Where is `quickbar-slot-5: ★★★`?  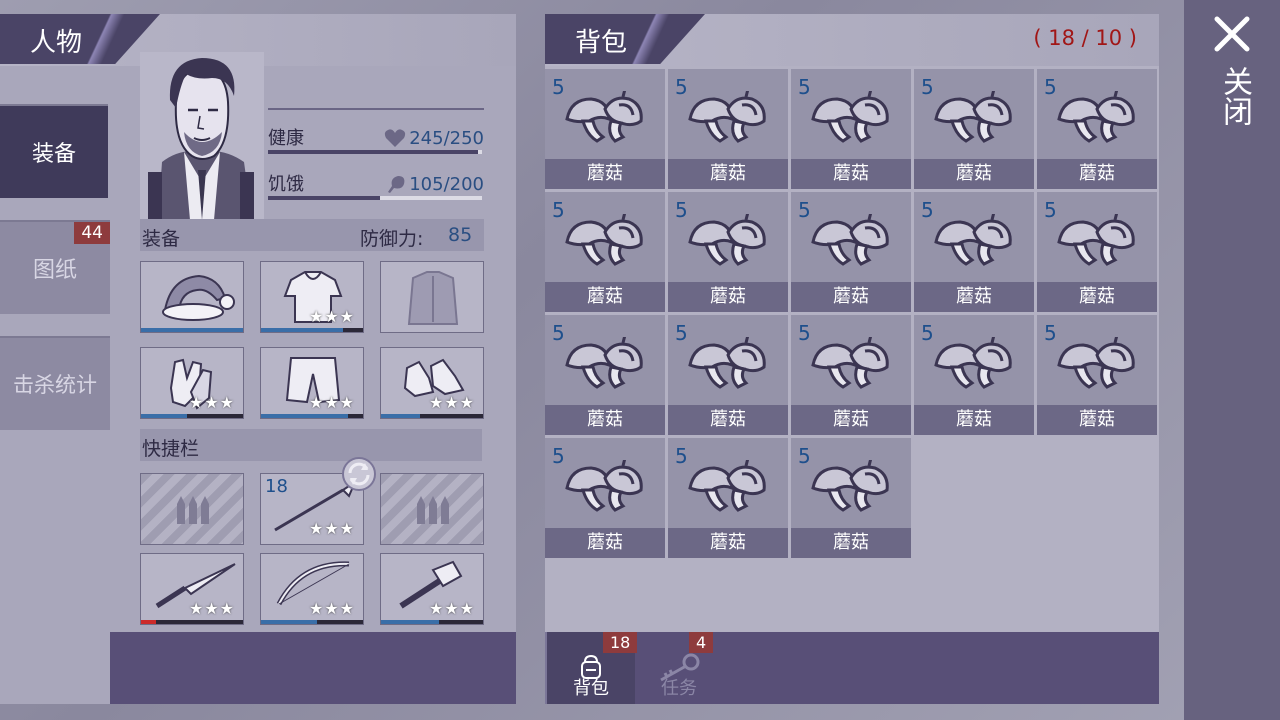
quickbar-slot-5: ★★★ is located at coordinates (312, 589).